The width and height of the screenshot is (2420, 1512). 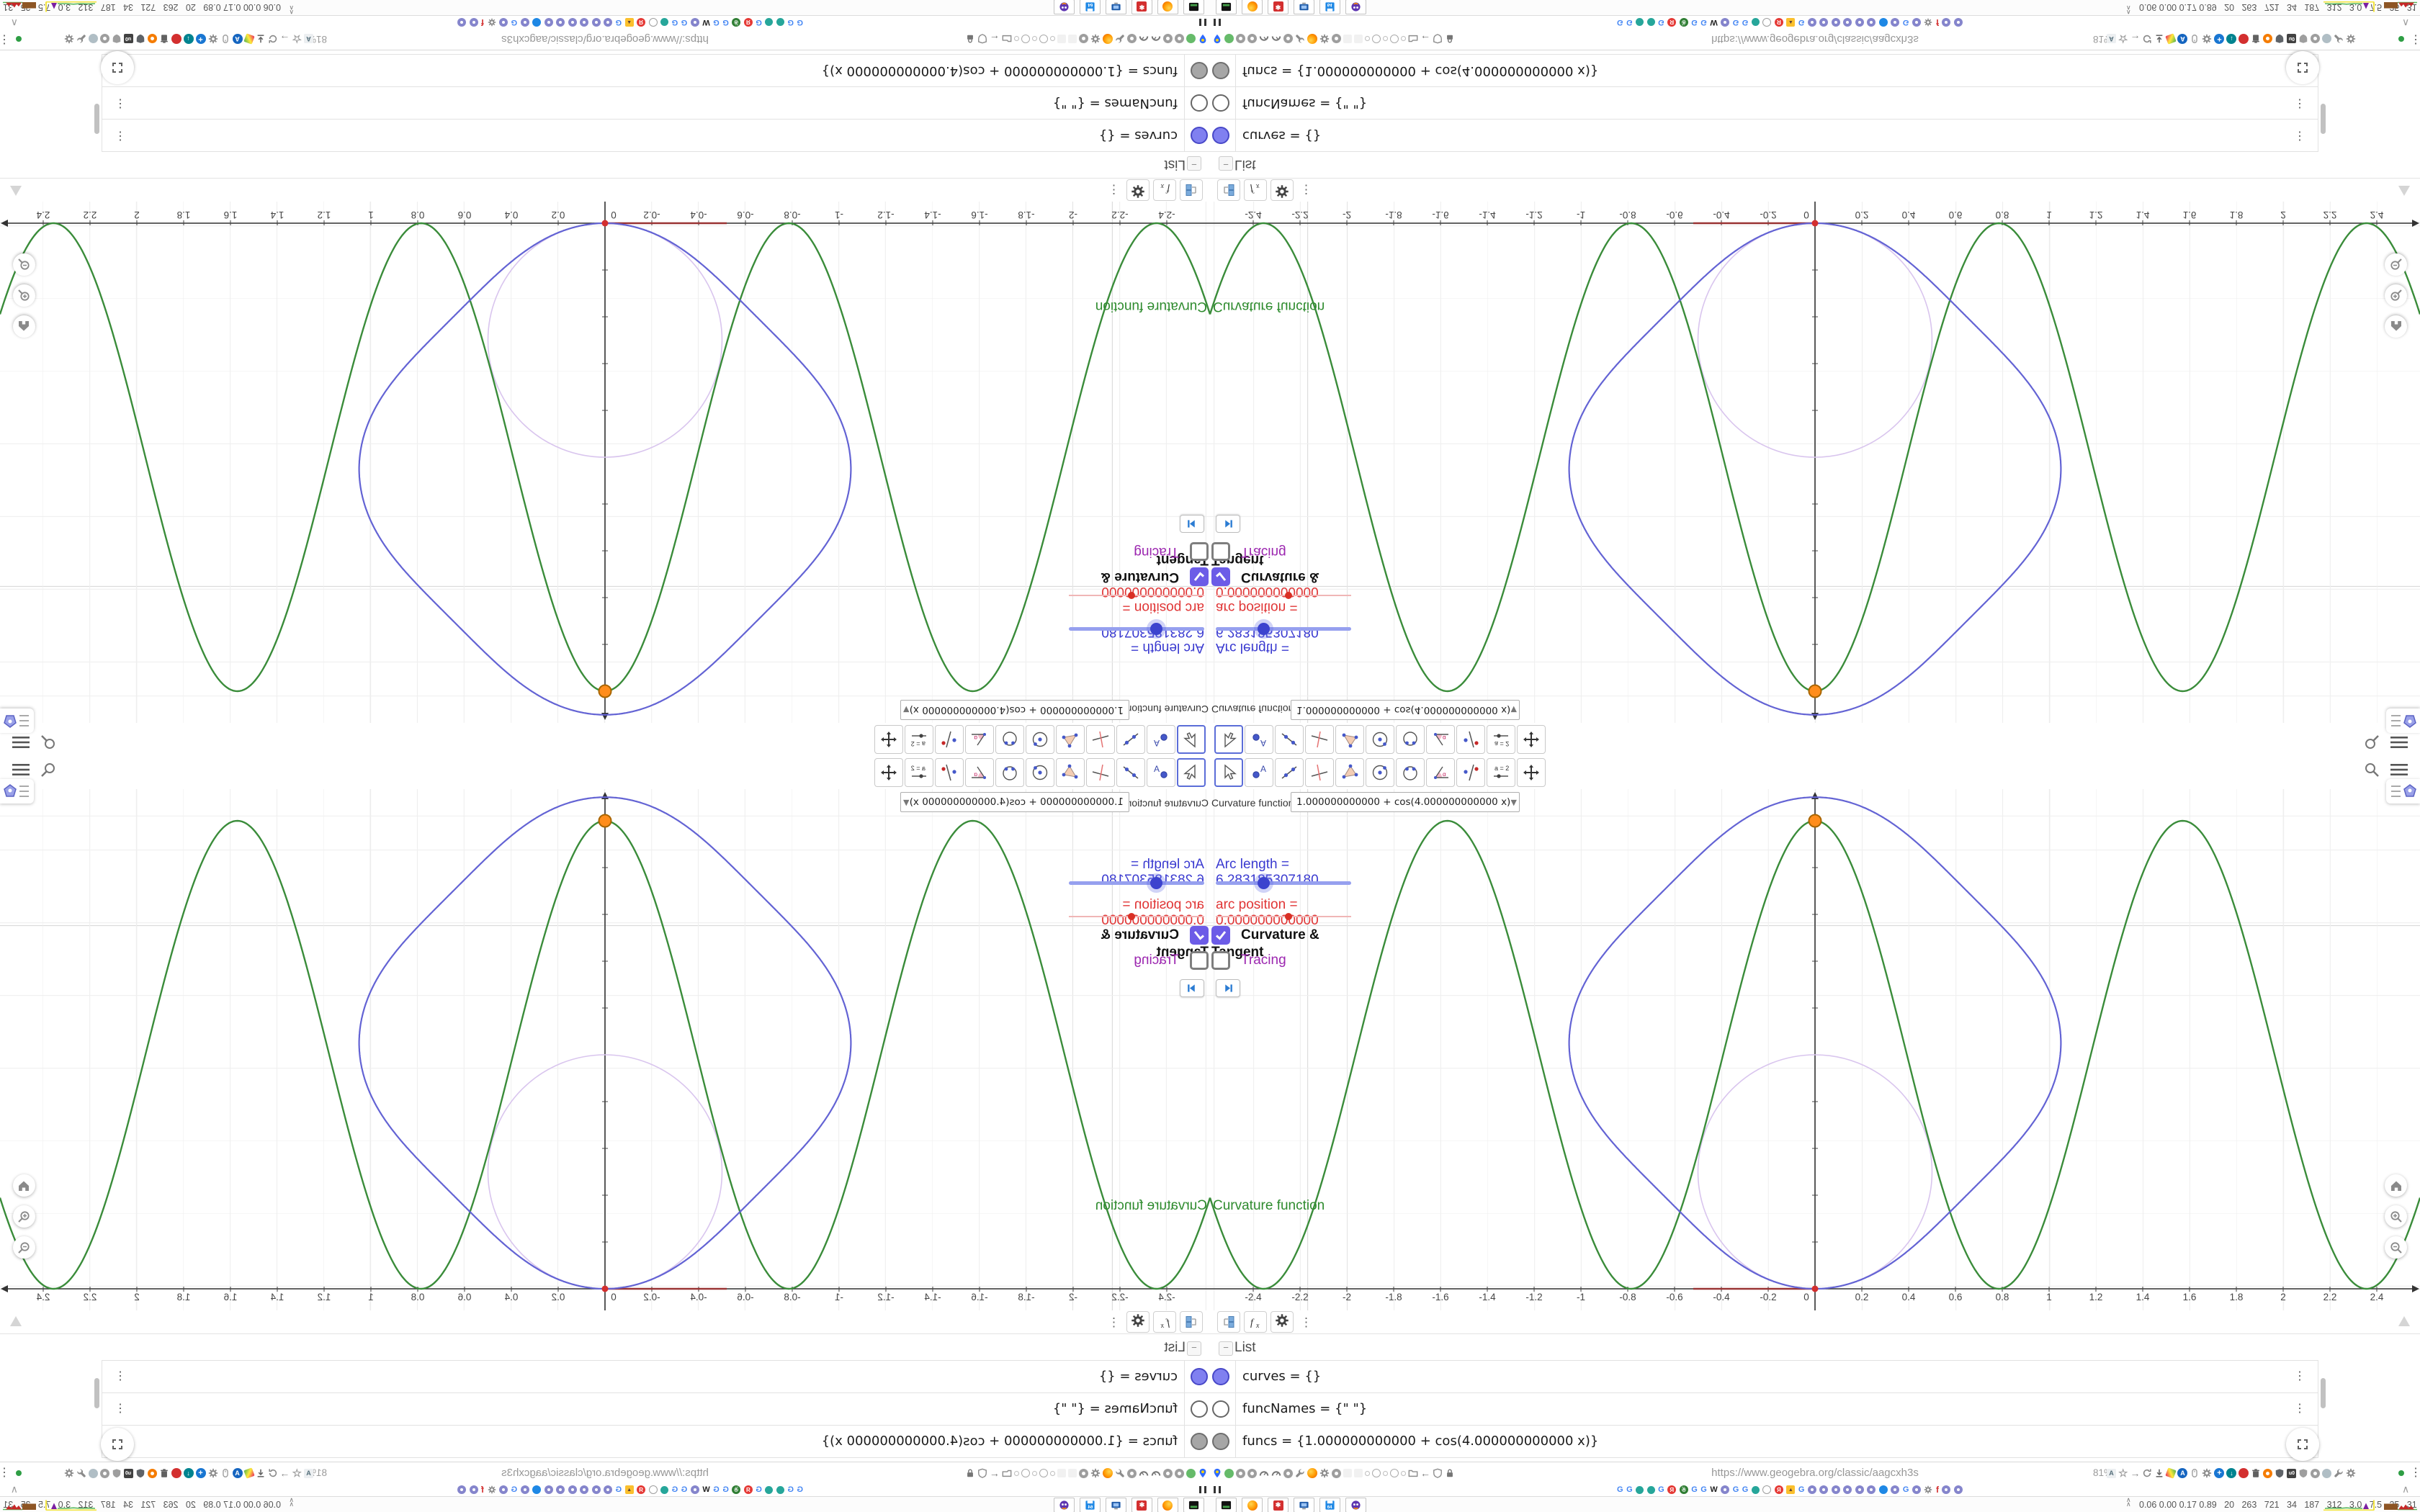 I want to click on tool-slider: a = 2, so click(x=919, y=772).